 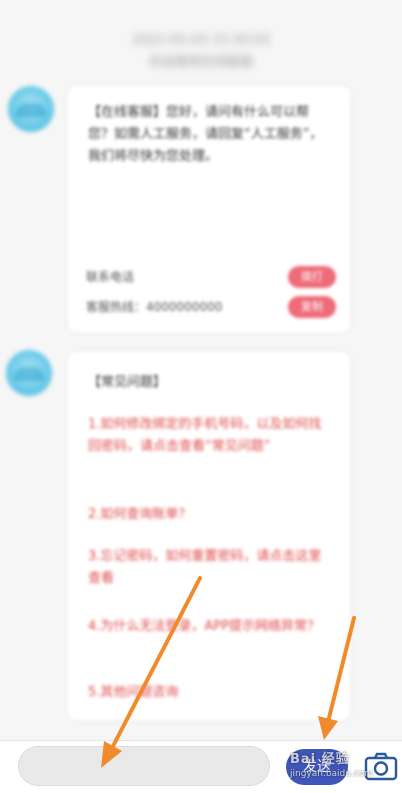 I want to click on composer-bar: 发送, so click(x=201, y=766).